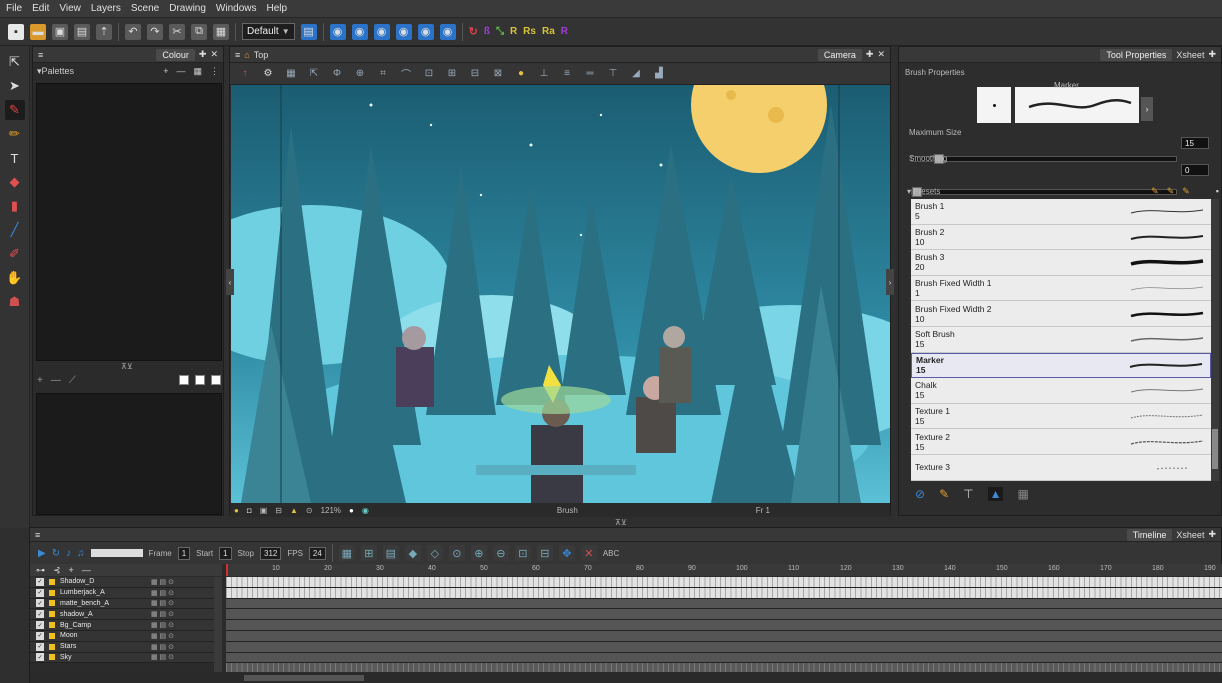  What do you see at coordinates (621, 522) in the screenshot?
I see `timeline-splitter-icon: ⊼⊻` at bounding box center [621, 522].